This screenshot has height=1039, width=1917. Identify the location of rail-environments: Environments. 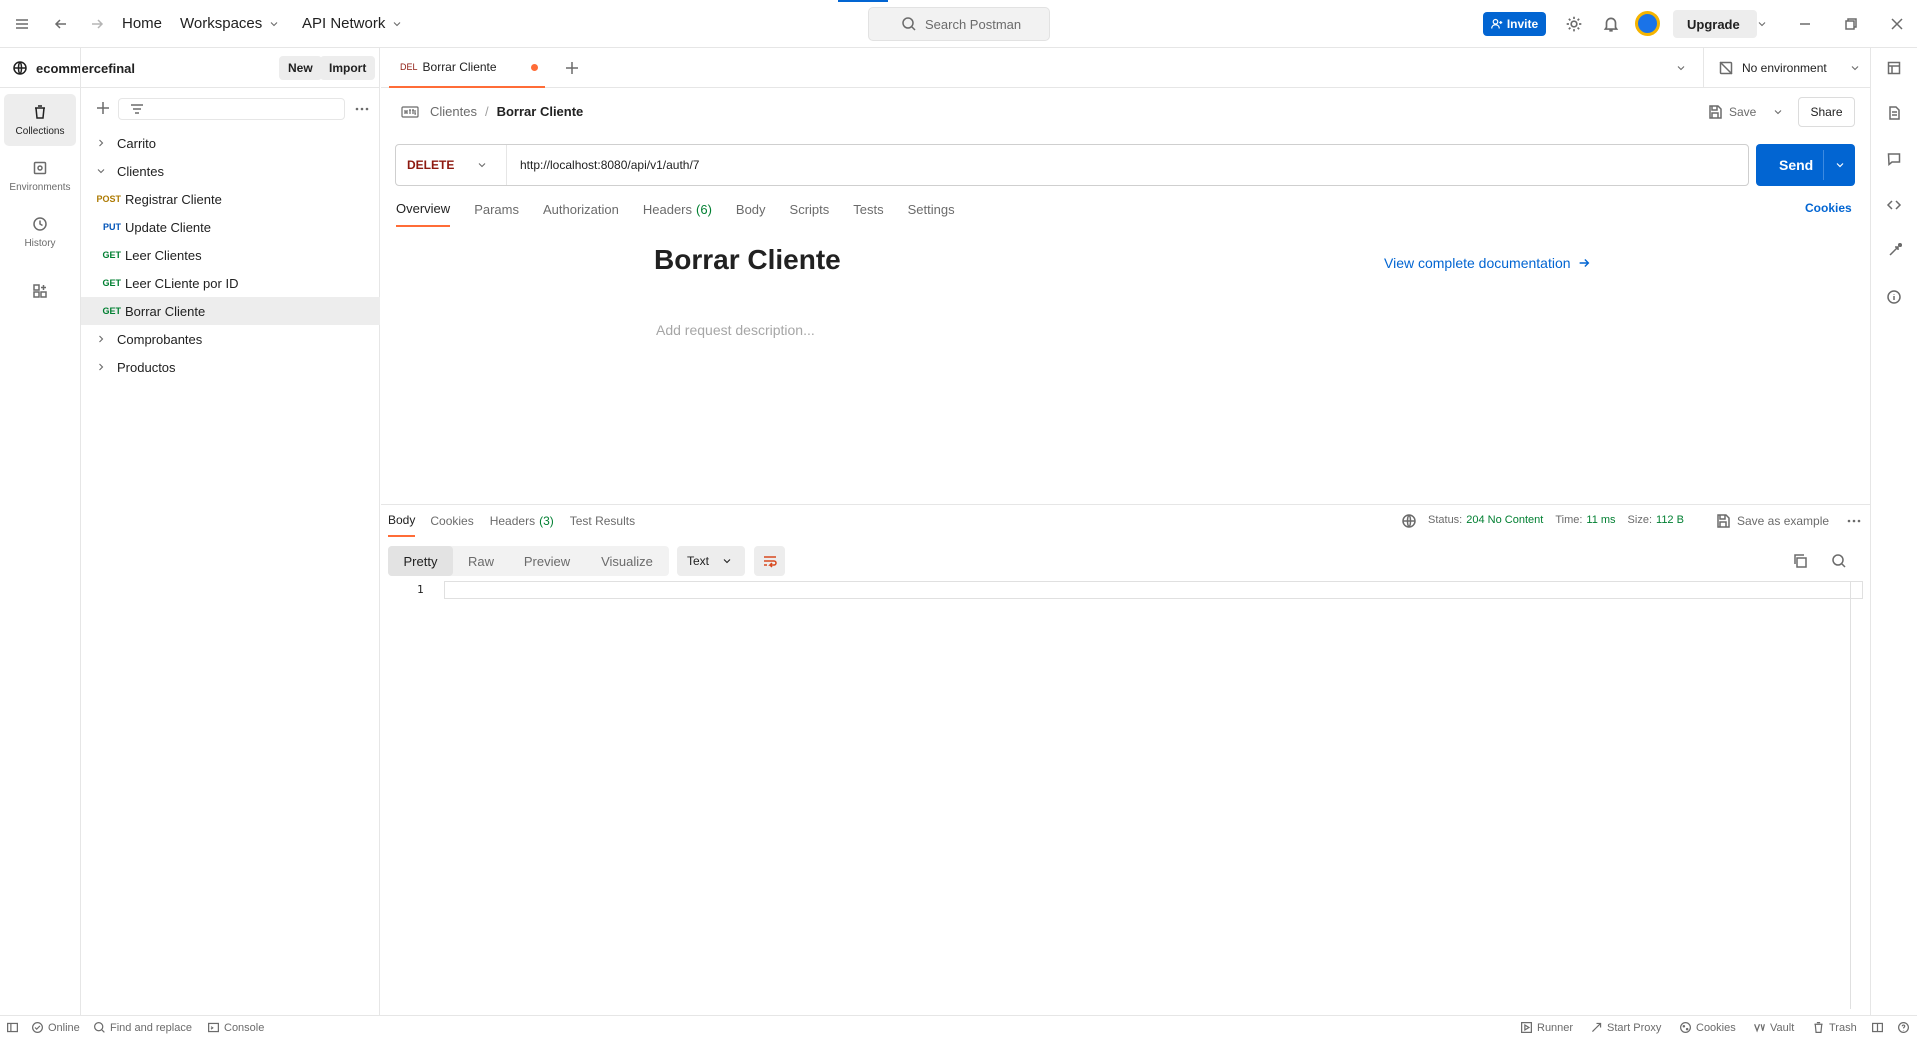
(40, 176).